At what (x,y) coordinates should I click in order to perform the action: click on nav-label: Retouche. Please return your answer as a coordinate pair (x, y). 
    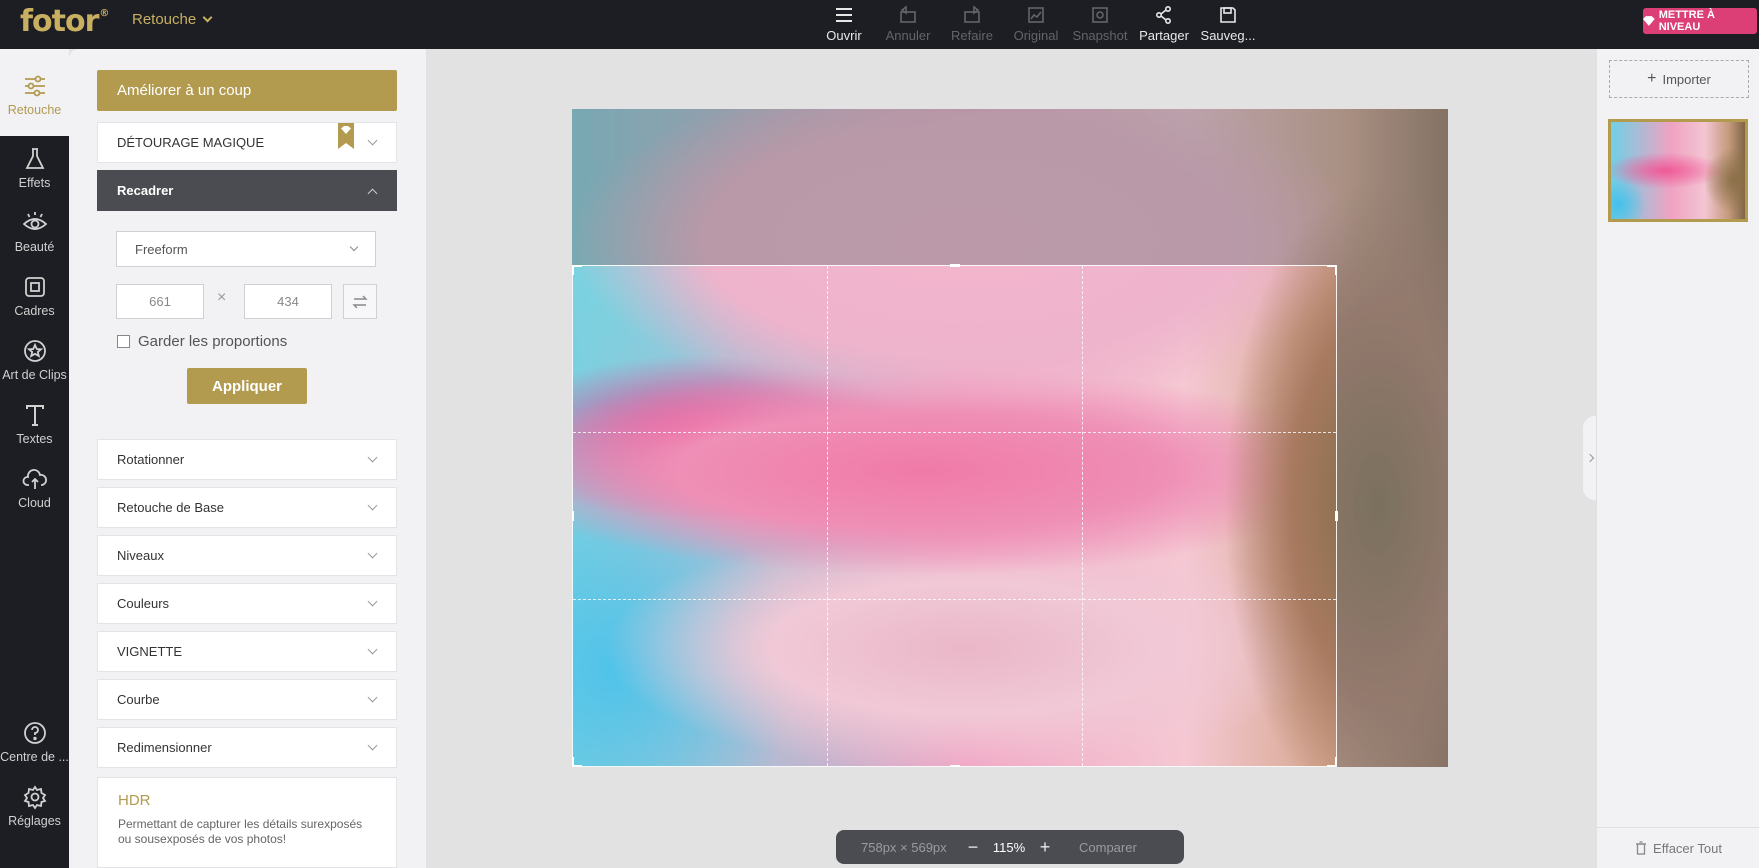
    Looking at the image, I should click on (34, 110).